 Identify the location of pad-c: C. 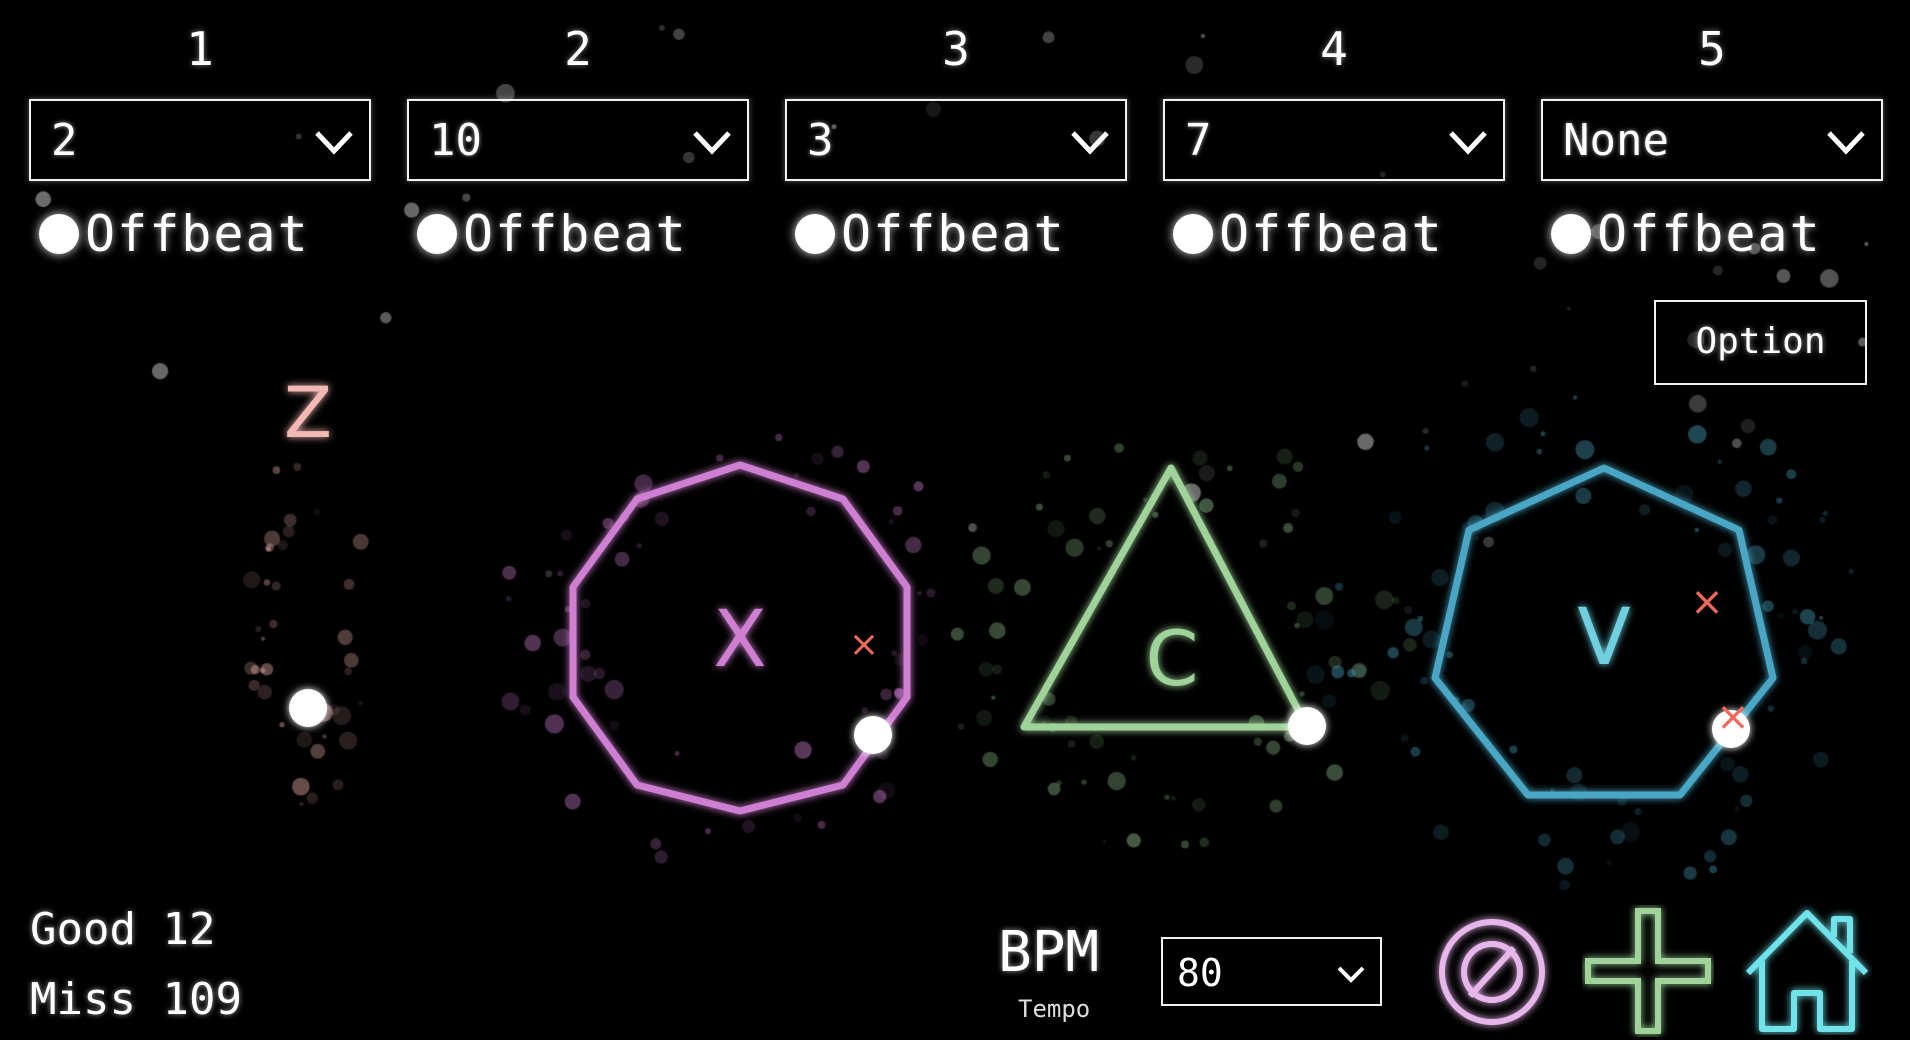
(1173, 604).